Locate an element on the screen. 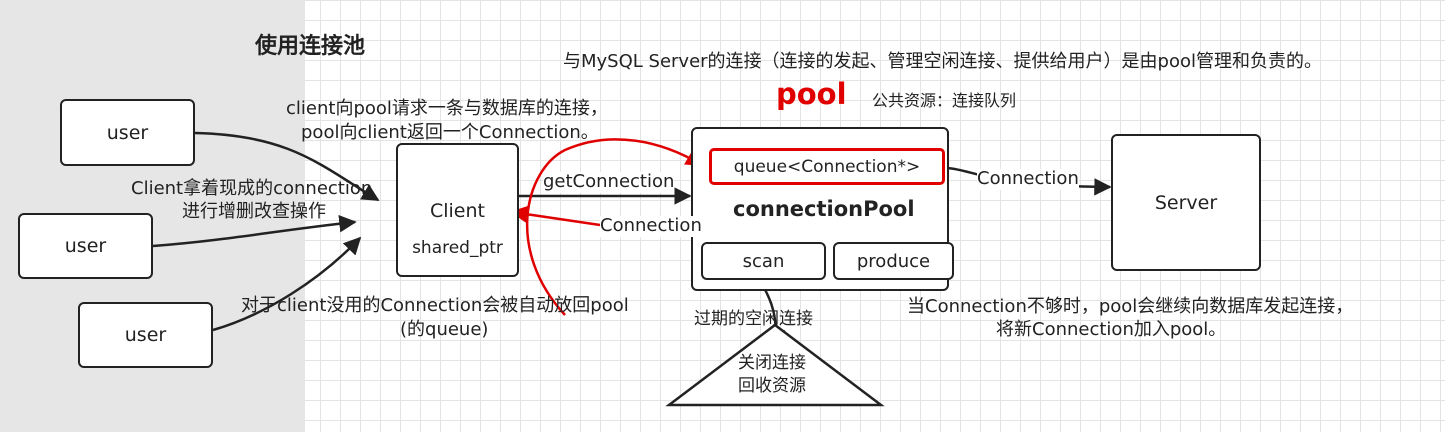  queue-label: queue<Connection*> is located at coordinates (827, 166).